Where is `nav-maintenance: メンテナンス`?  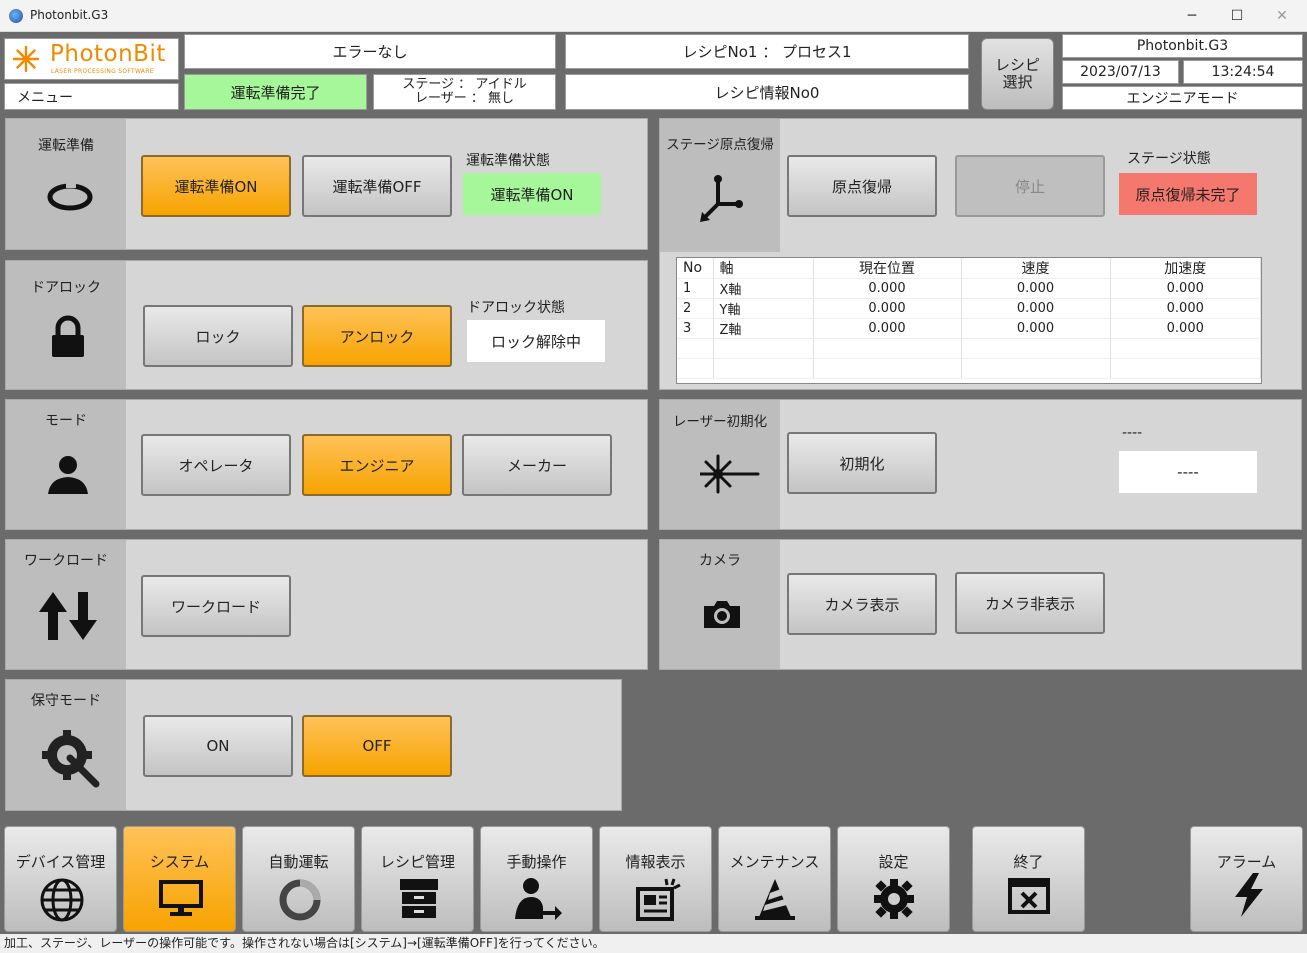
nav-maintenance: メンテナンス is located at coordinates (774, 879).